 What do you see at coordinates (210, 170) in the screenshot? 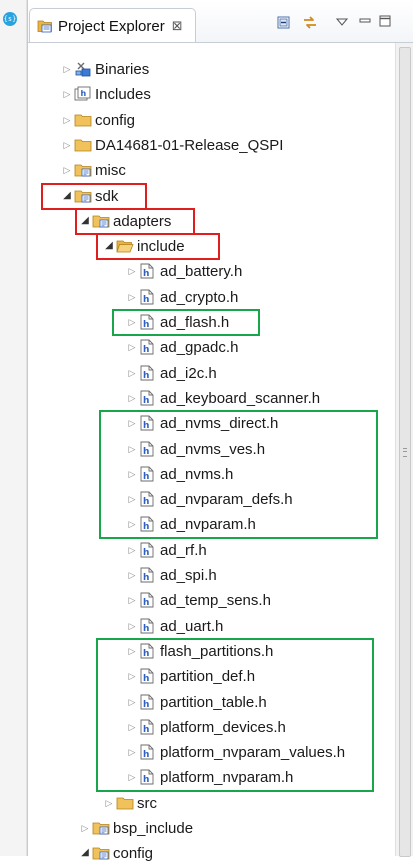
I see `tree-item: ▷ misc` at bounding box center [210, 170].